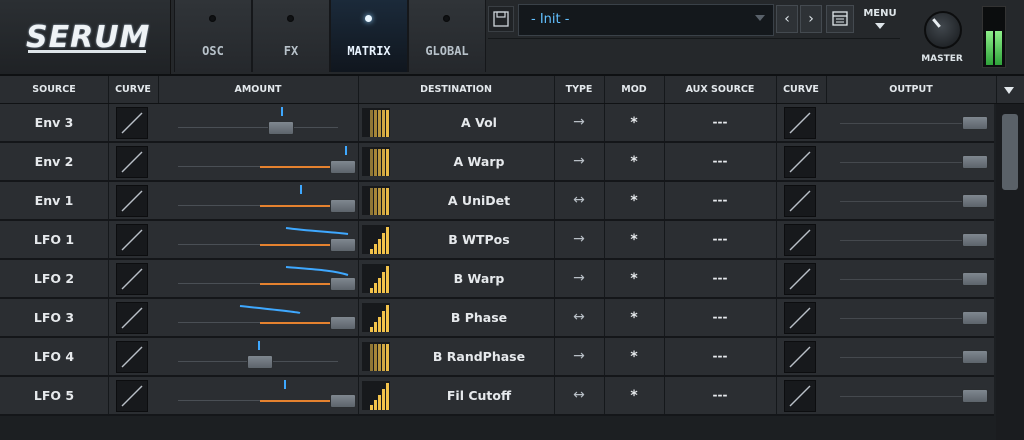  What do you see at coordinates (213, 36) in the screenshot?
I see `tab-osc: OSC` at bounding box center [213, 36].